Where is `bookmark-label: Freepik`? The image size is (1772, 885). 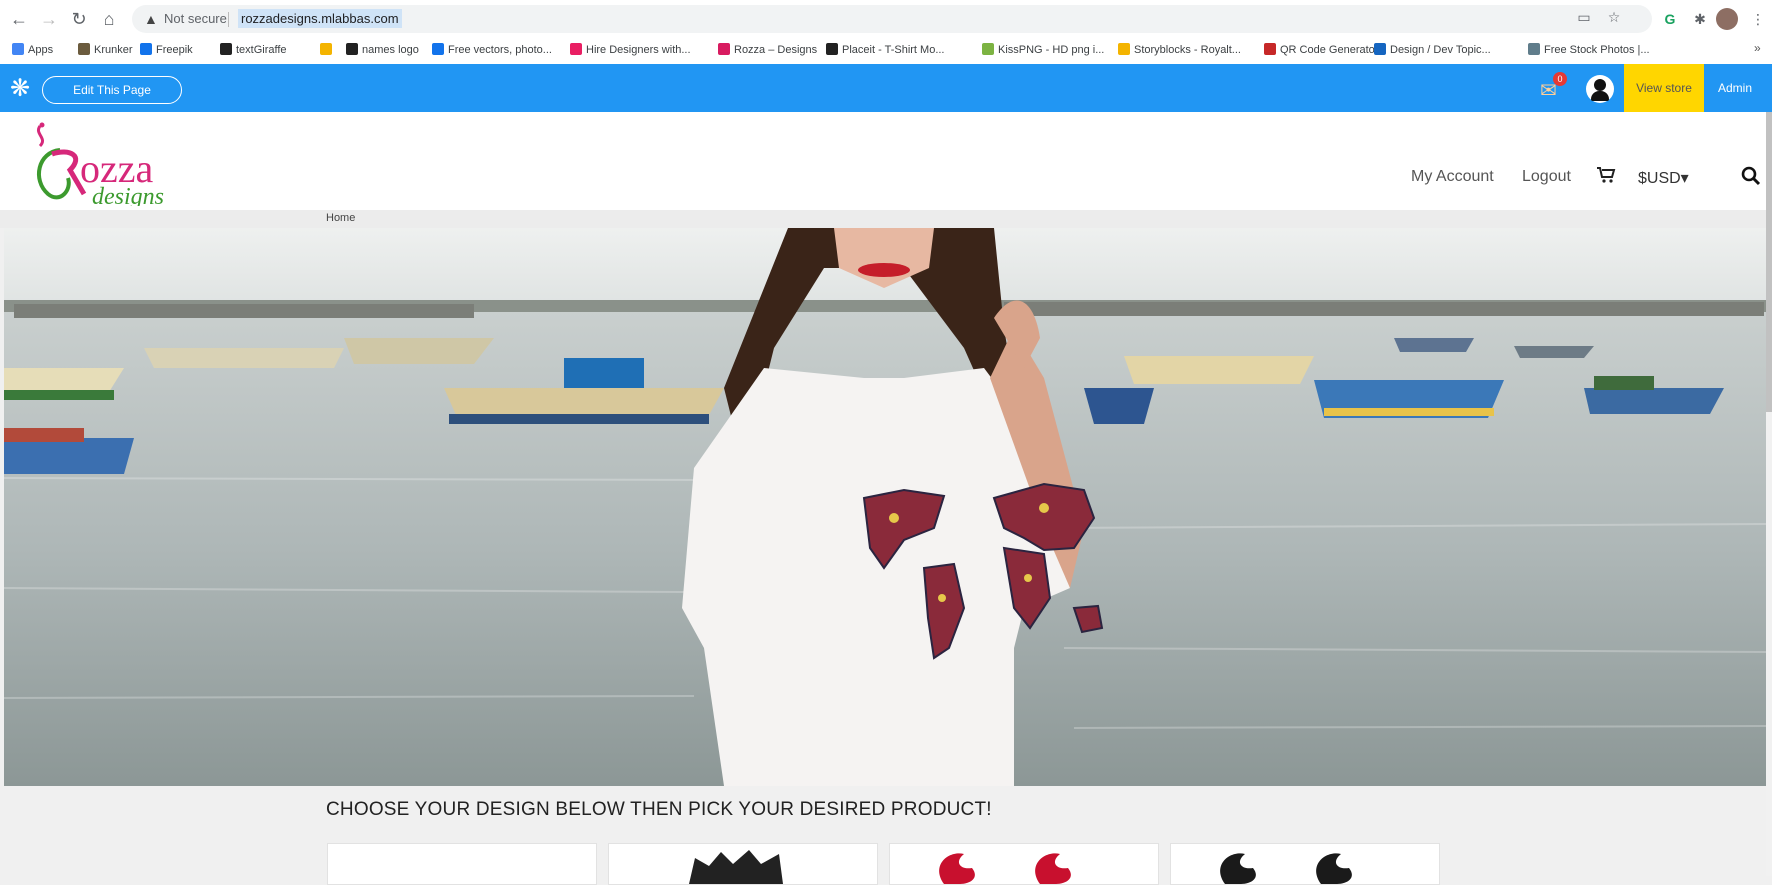 bookmark-label: Freepik is located at coordinates (174, 50).